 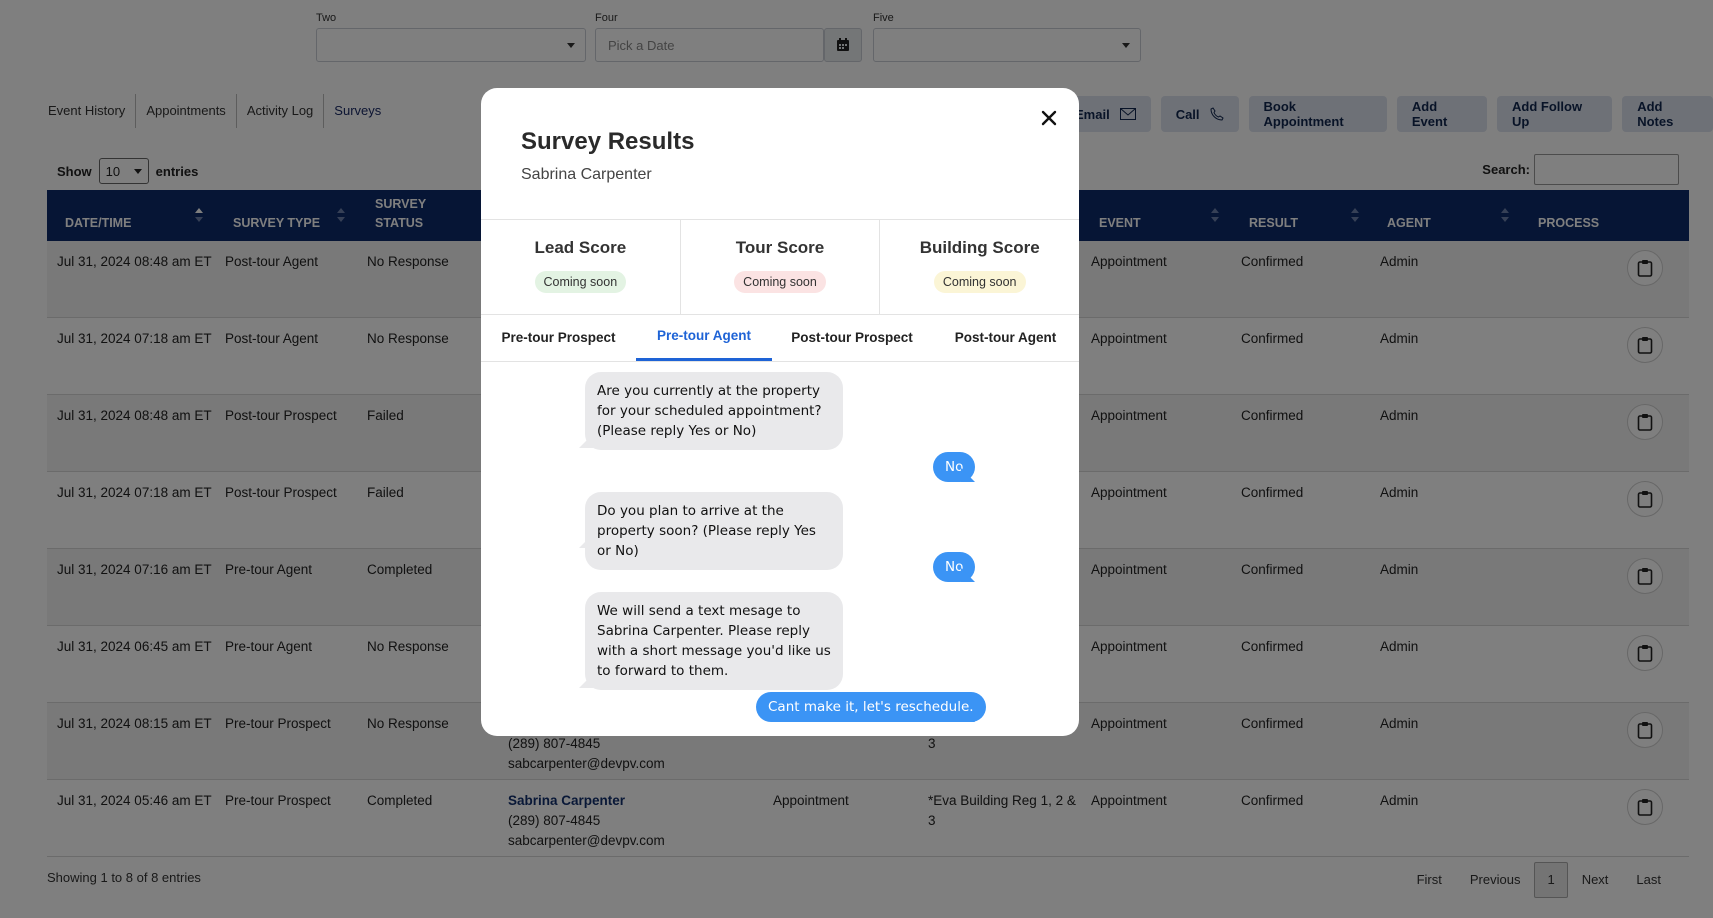 What do you see at coordinates (780, 282) in the screenshot?
I see `tour-score-badge: Coming soon` at bounding box center [780, 282].